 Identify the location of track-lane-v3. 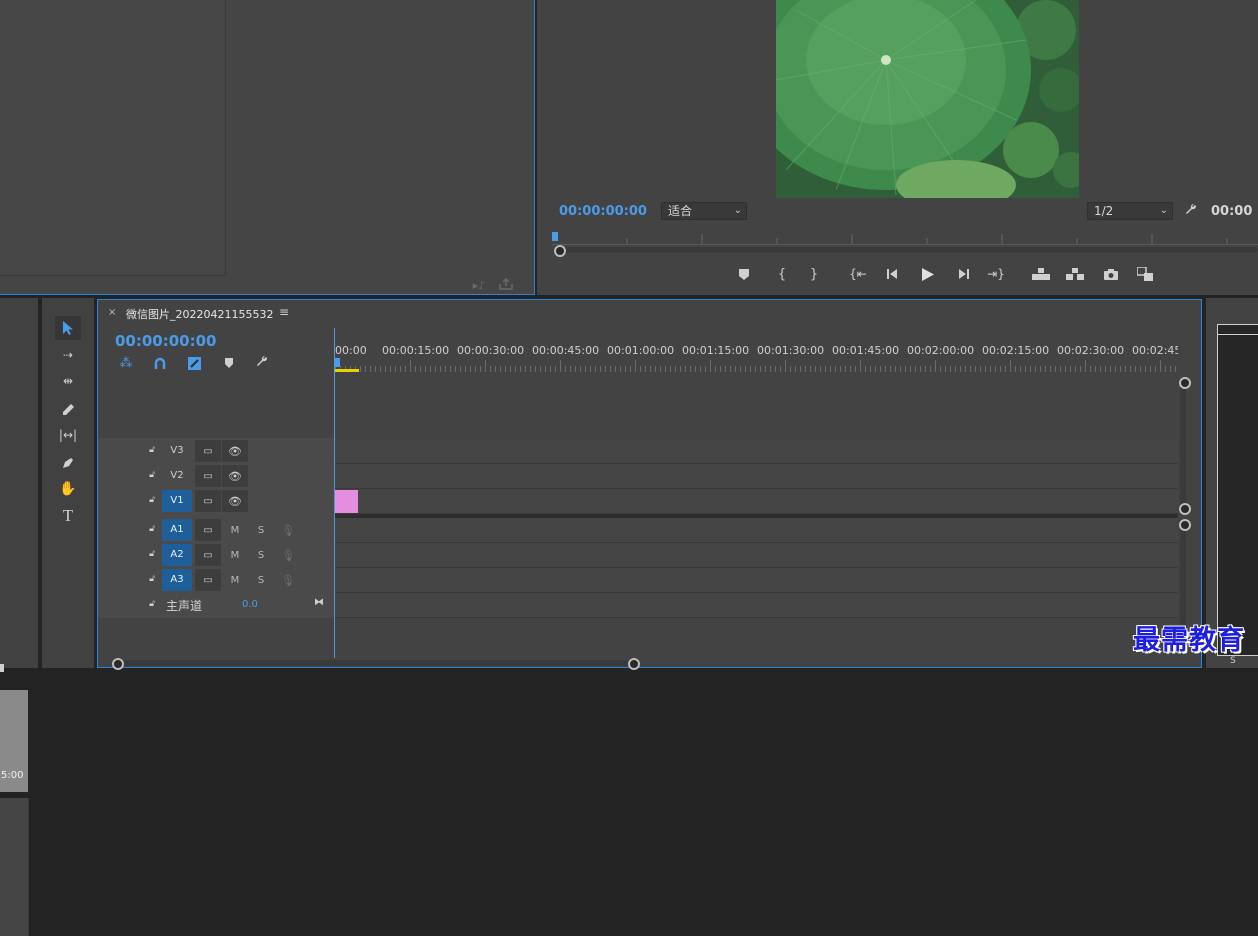
(756, 451).